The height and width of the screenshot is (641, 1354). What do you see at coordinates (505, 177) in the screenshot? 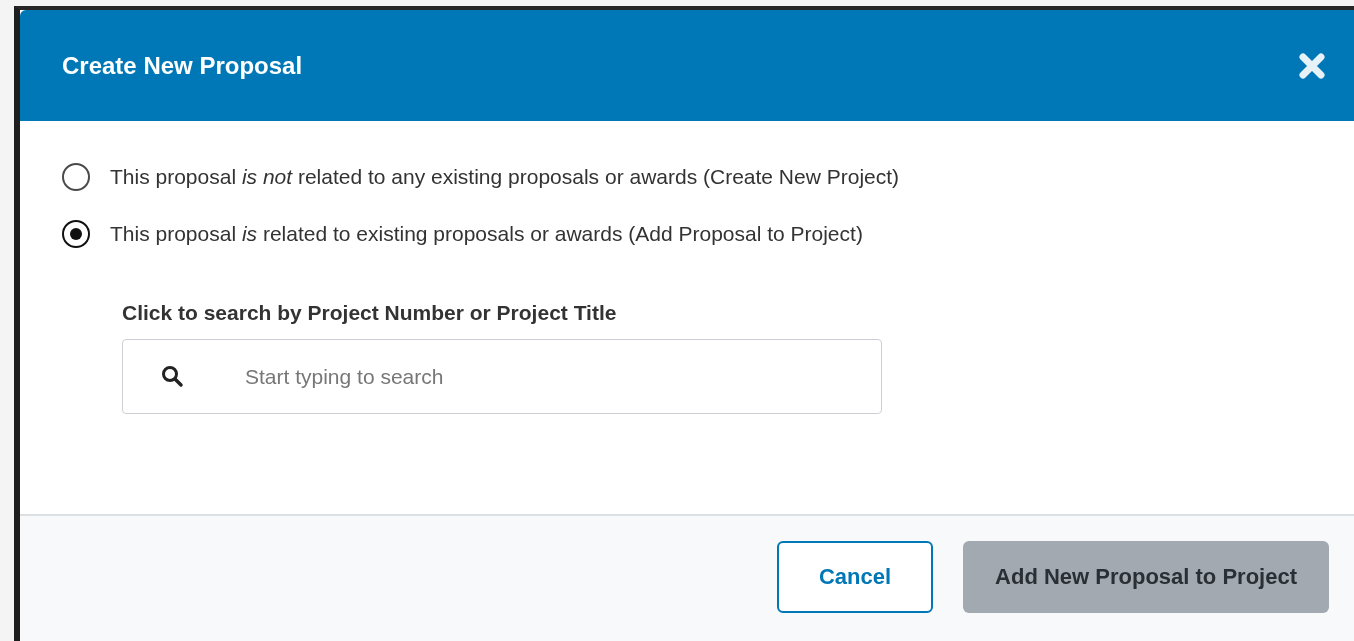
I see `option-label: This proposal is not related to any existing proposals or awards (Create New Project)` at bounding box center [505, 177].